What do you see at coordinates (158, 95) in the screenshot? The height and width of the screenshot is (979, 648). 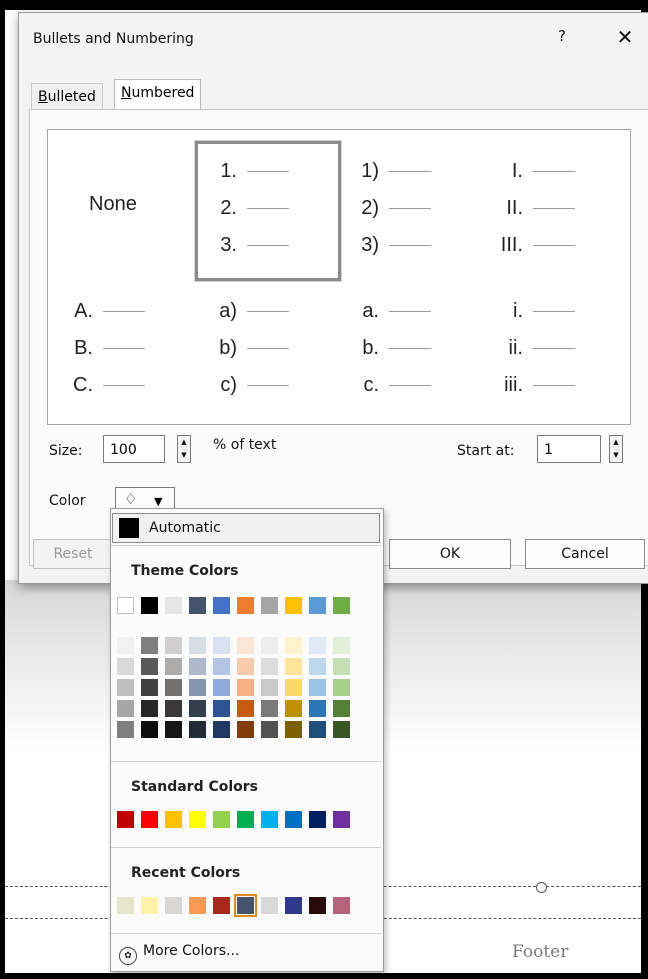 I see `tab-numbered: Numbered` at bounding box center [158, 95].